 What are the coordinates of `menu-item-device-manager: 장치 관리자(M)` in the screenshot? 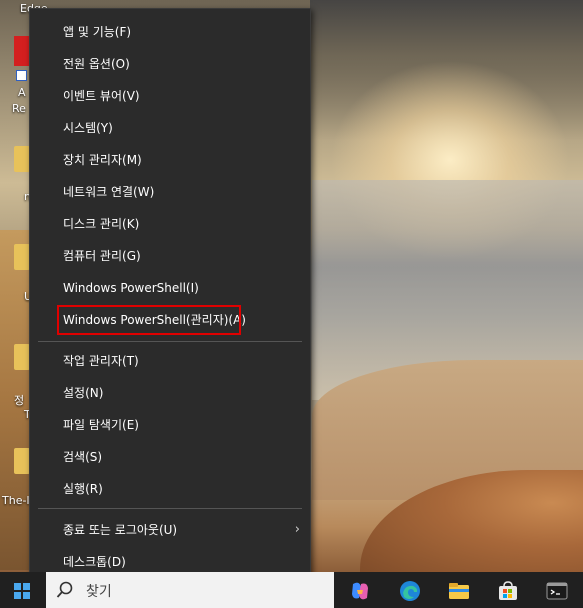 It's located at (170, 160).